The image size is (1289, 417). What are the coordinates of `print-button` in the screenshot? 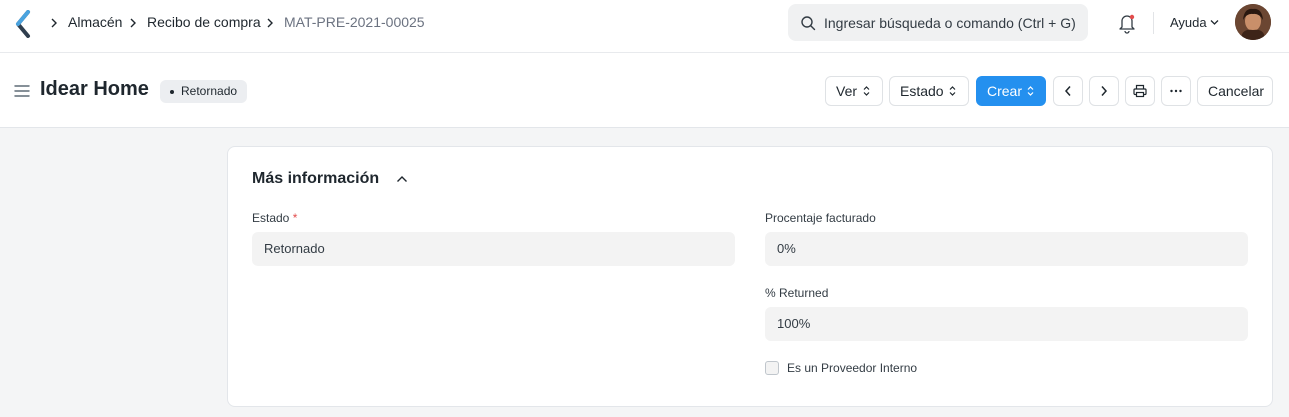 It's located at (1140, 91).